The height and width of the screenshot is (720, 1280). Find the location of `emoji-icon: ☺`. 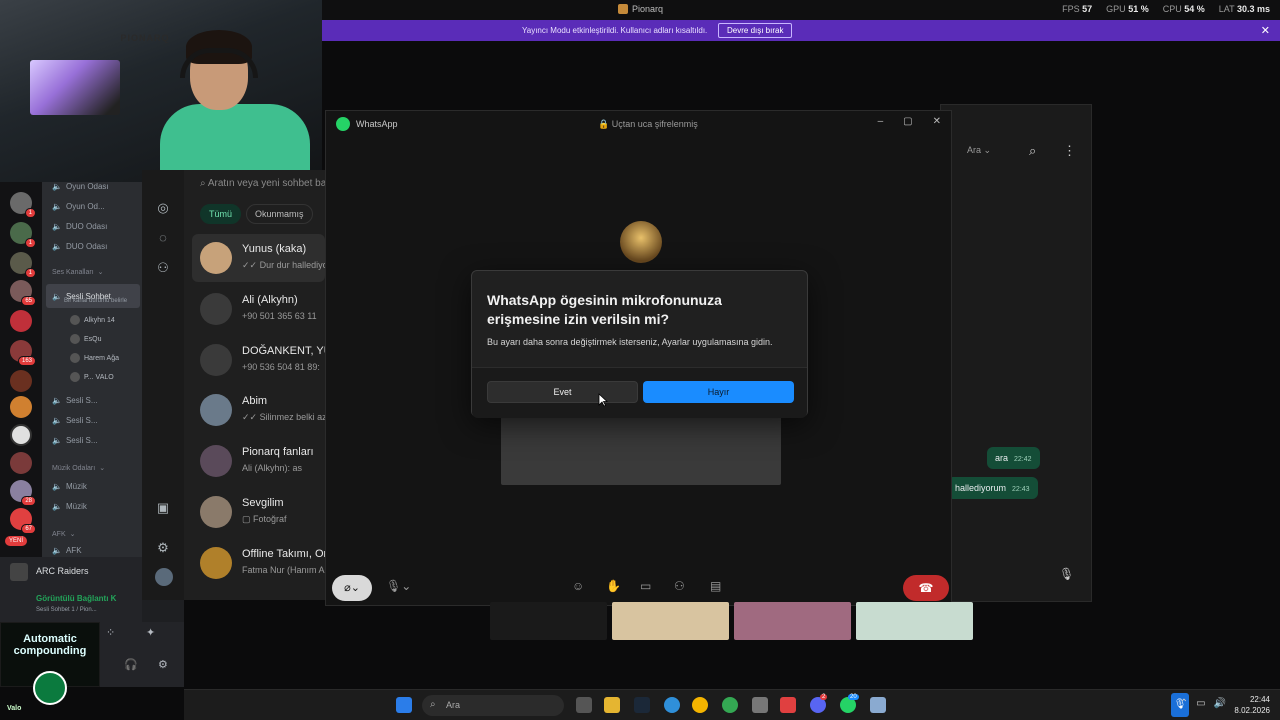

emoji-icon: ☺ is located at coordinates (578, 586).